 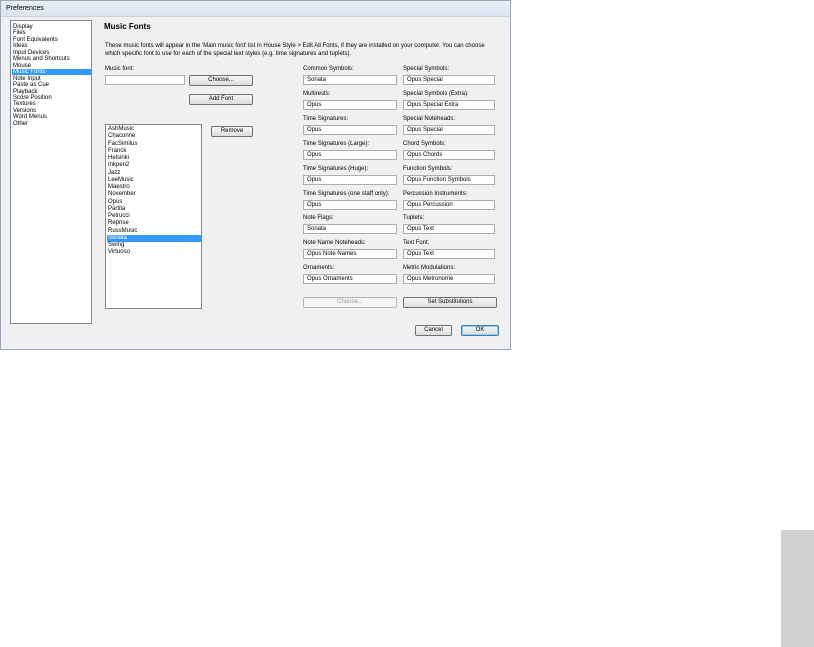 What do you see at coordinates (318, 218) in the screenshot?
I see `style-font-label: Note Flags:` at bounding box center [318, 218].